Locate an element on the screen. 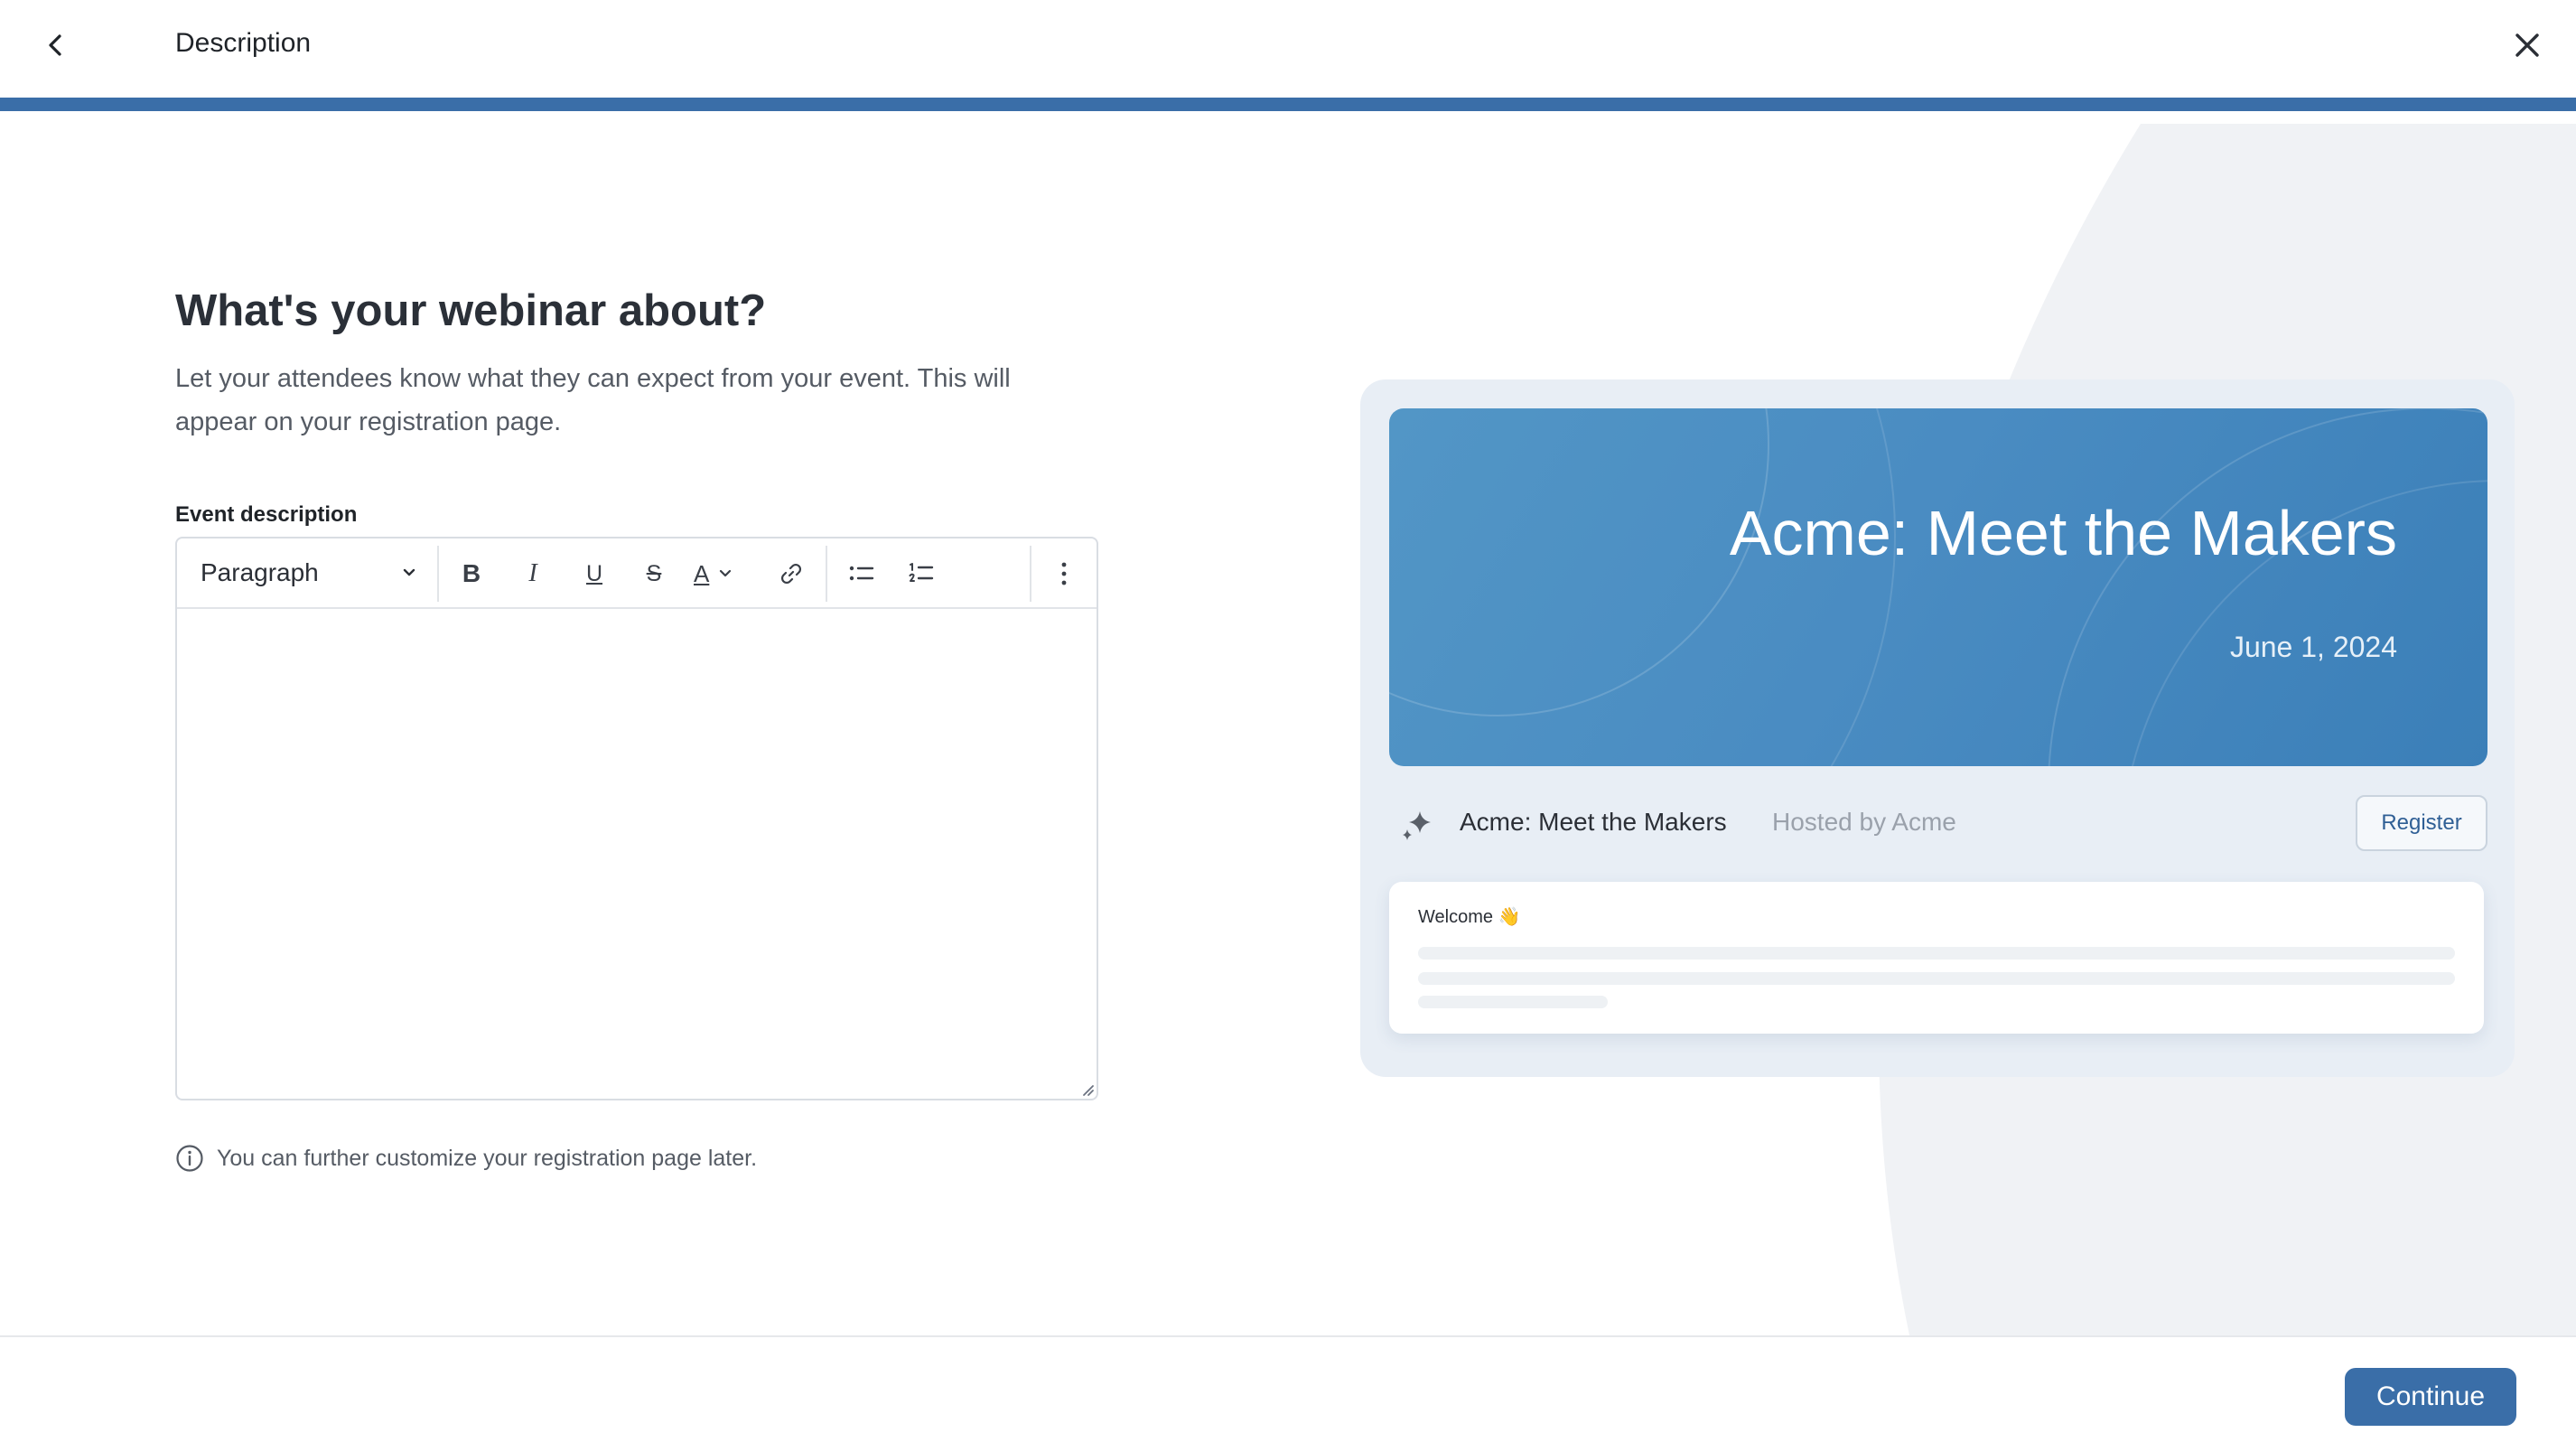  event-name: Acme: Meet the Makers is located at coordinates (1593, 822).